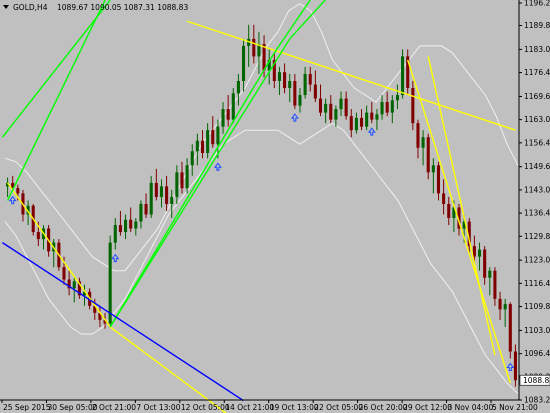  What do you see at coordinates (537, 260) in the screenshot?
I see `price-tick-label: 1123.00` at bounding box center [537, 260].